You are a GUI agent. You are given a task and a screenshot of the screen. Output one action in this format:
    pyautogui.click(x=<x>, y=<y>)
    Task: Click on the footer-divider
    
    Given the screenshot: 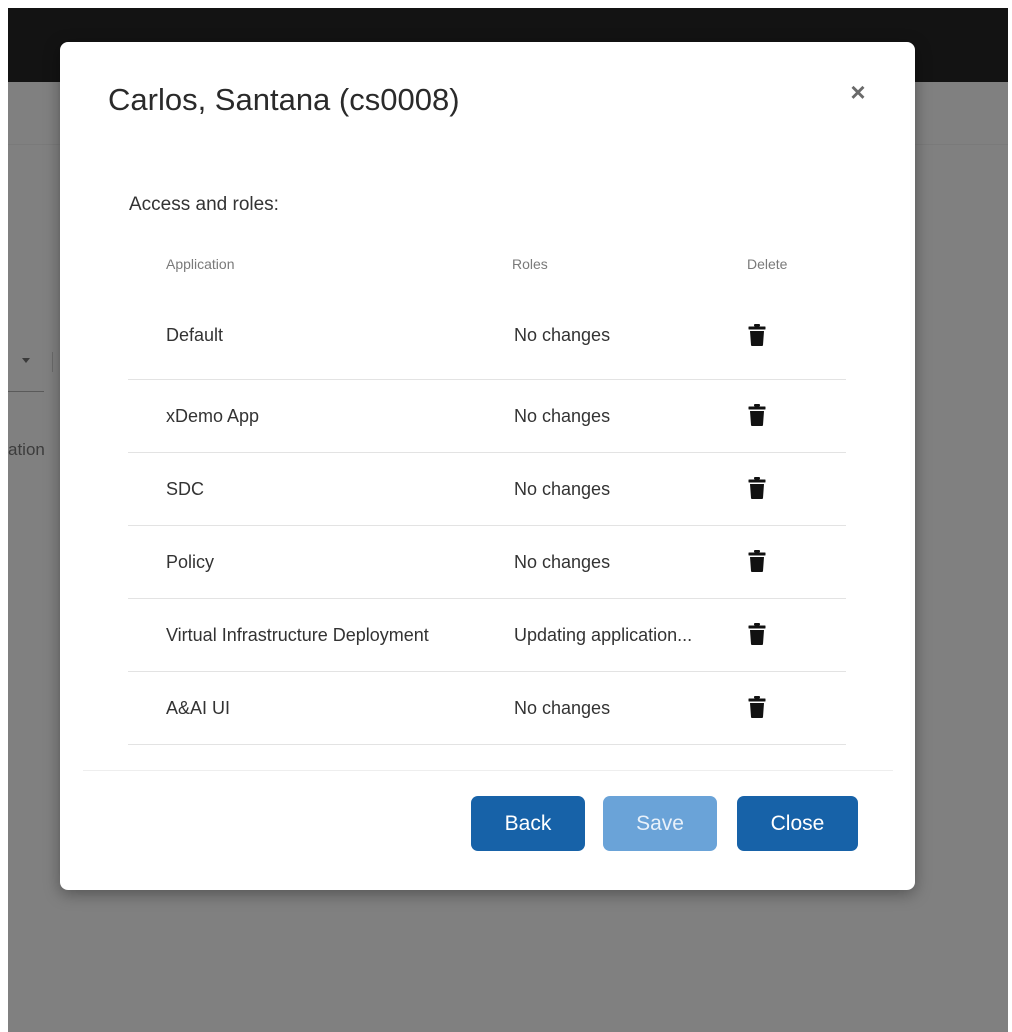 What is the action you would take?
    pyautogui.click(x=488, y=770)
    